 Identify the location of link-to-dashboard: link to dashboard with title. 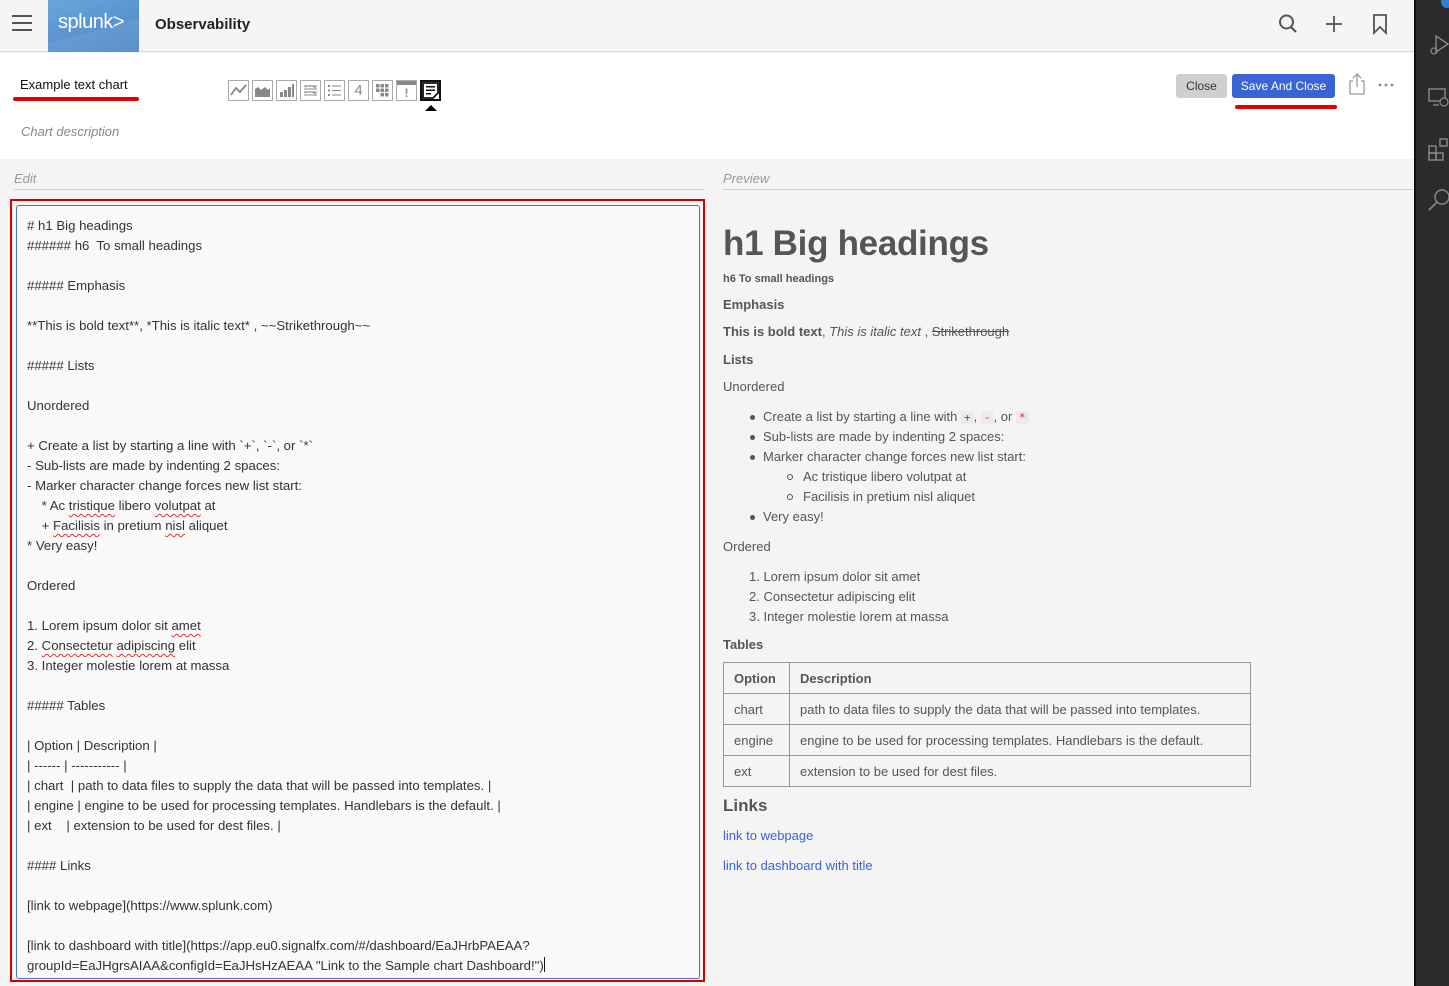
(798, 865).